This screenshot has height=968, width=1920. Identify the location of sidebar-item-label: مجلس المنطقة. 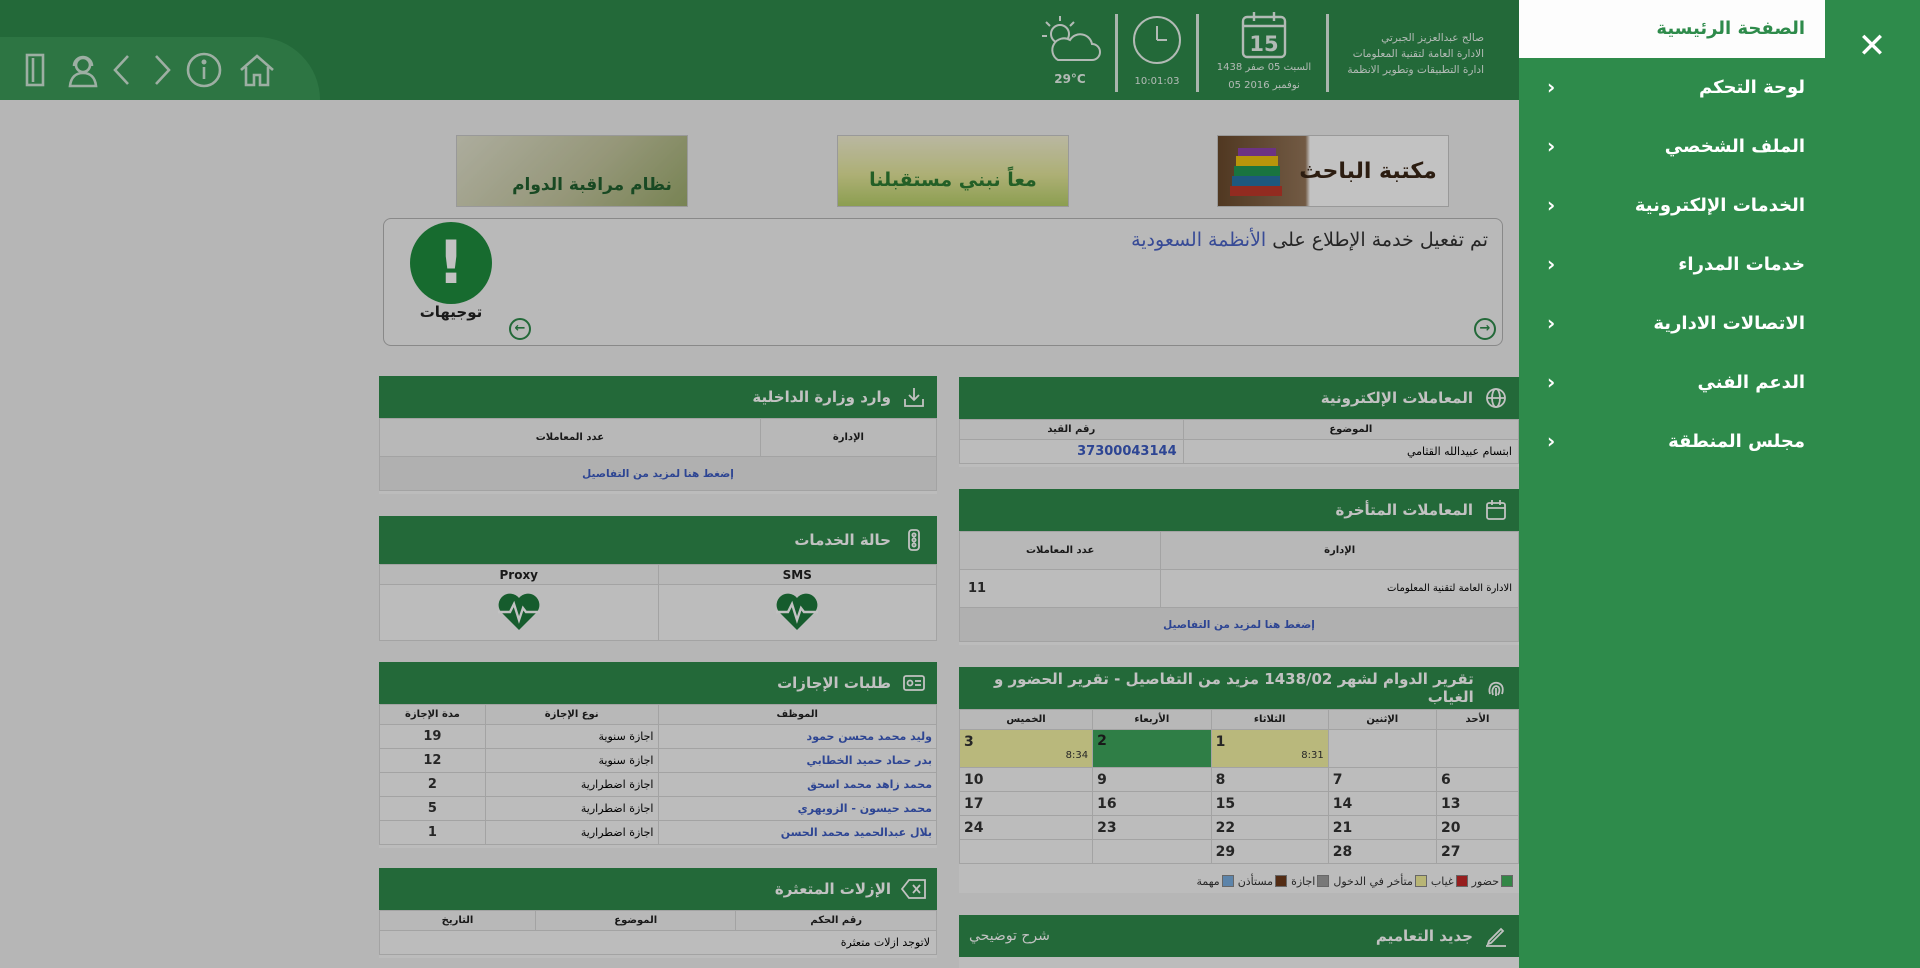
(1736, 441).